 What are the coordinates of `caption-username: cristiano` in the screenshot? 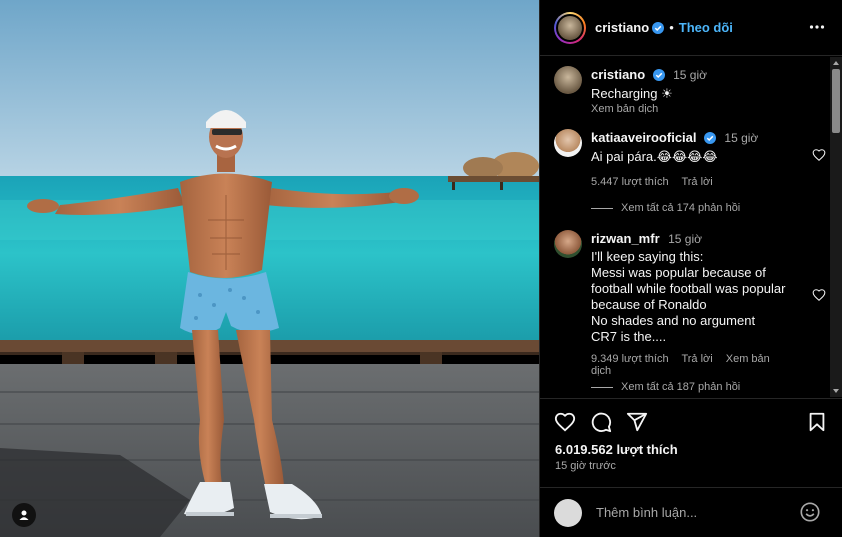 It's located at (618, 74).